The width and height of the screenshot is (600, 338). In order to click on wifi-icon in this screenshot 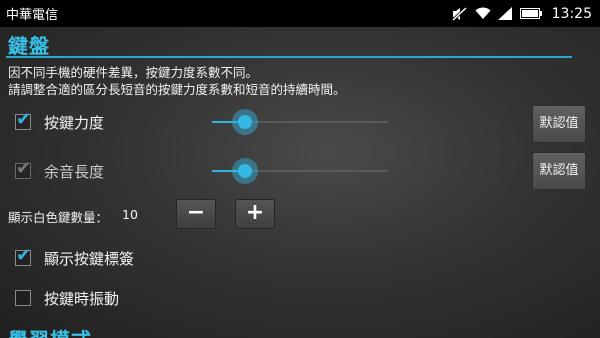, I will do `click(483, 13)`.